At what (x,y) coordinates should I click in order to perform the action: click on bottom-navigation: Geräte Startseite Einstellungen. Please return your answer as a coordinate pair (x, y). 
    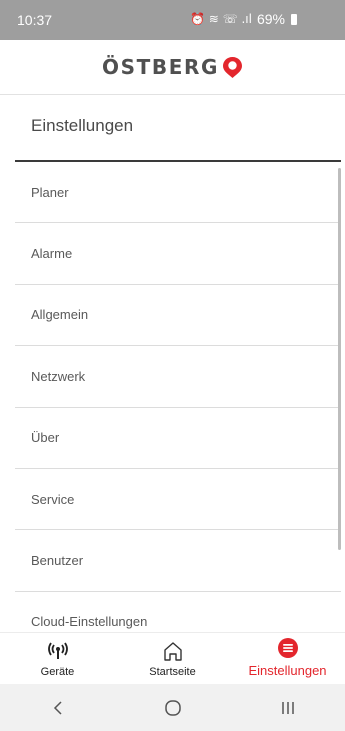
    Looking at the image, I should click on (172, 658).